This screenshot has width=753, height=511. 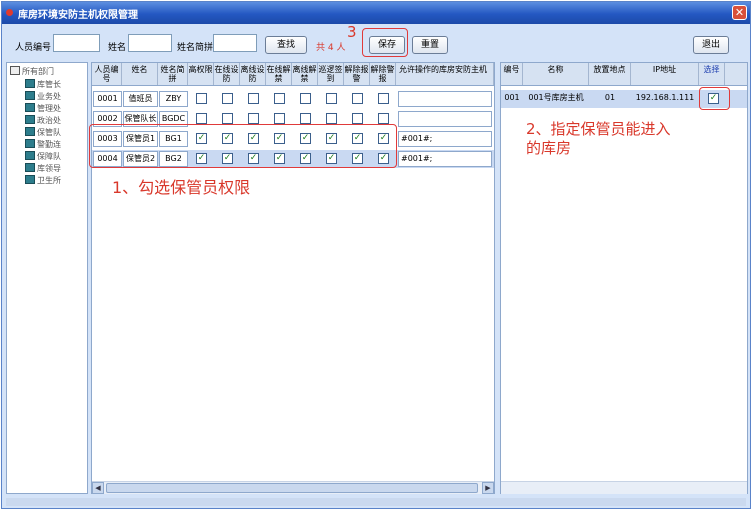 I want to click on tree-item: 卫生所, so click(x=43, y=180).